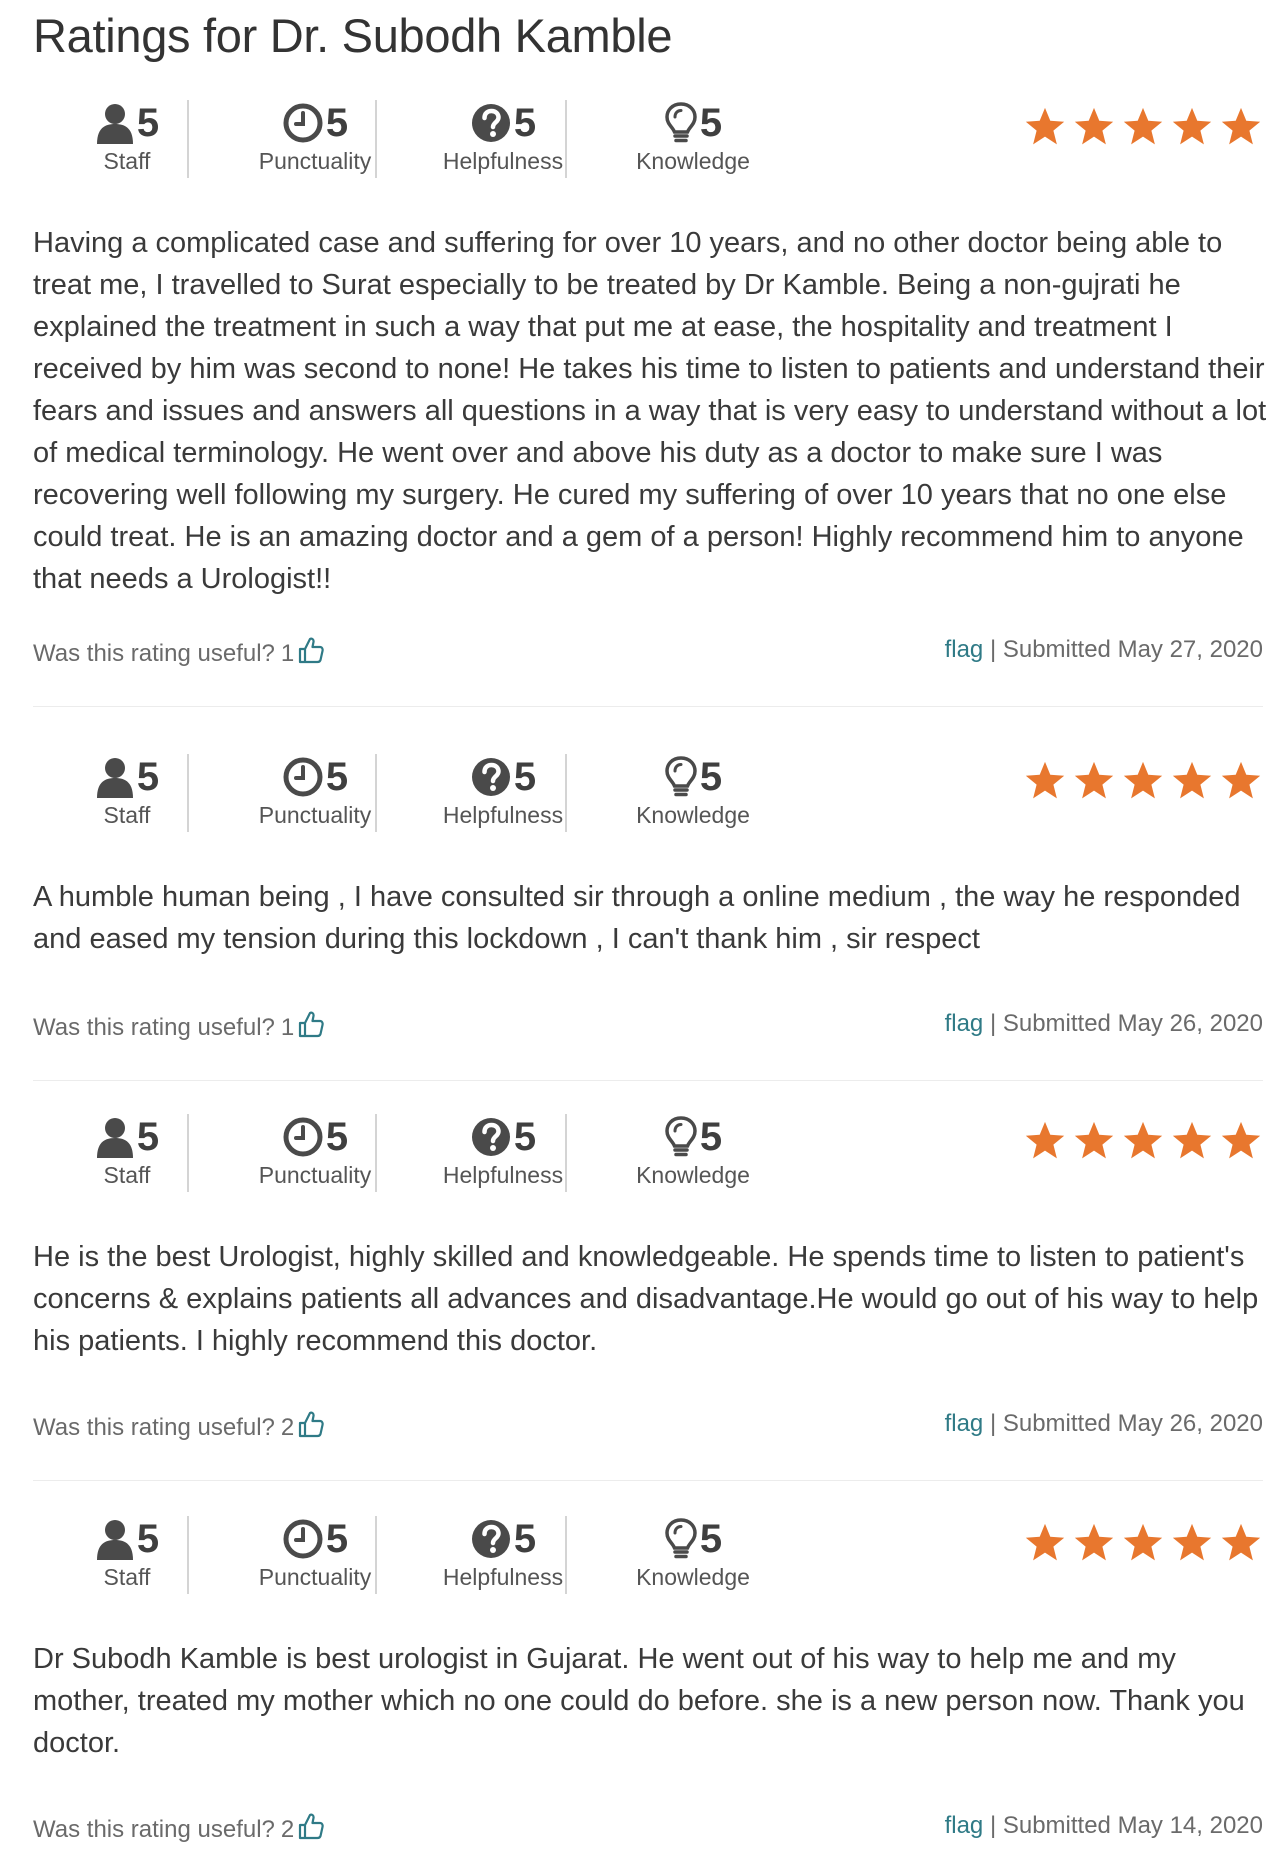 This screenshot has width=1288, height=1852. What do you see at coordinates (1132, 1423) in the screenshot?
I see `submitted-date: Submitted May 26, 2020` at bounding box center [1132, 1423].